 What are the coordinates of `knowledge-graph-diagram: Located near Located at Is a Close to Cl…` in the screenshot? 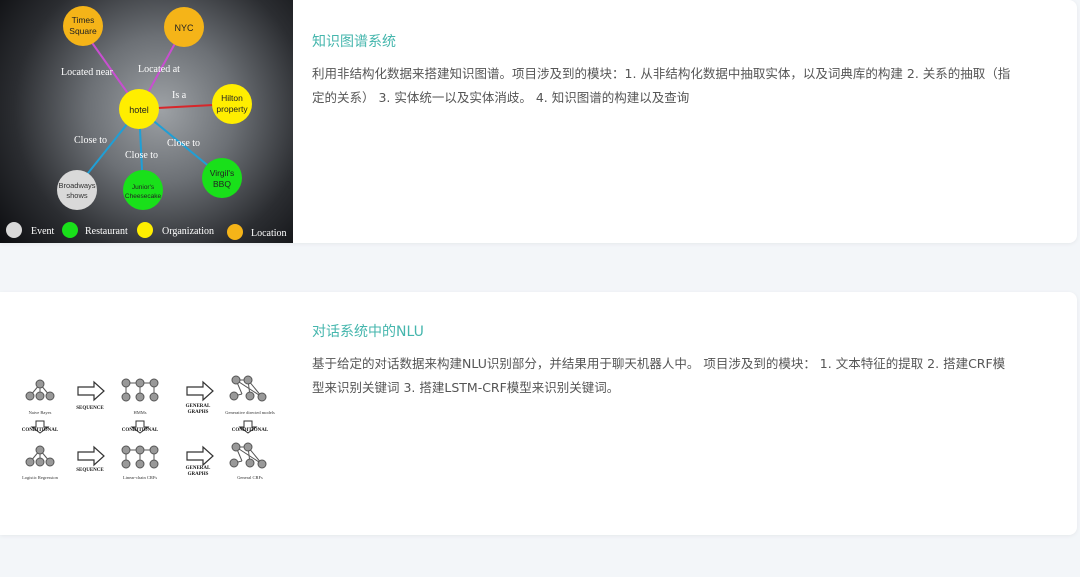 It's located at (146, 123).